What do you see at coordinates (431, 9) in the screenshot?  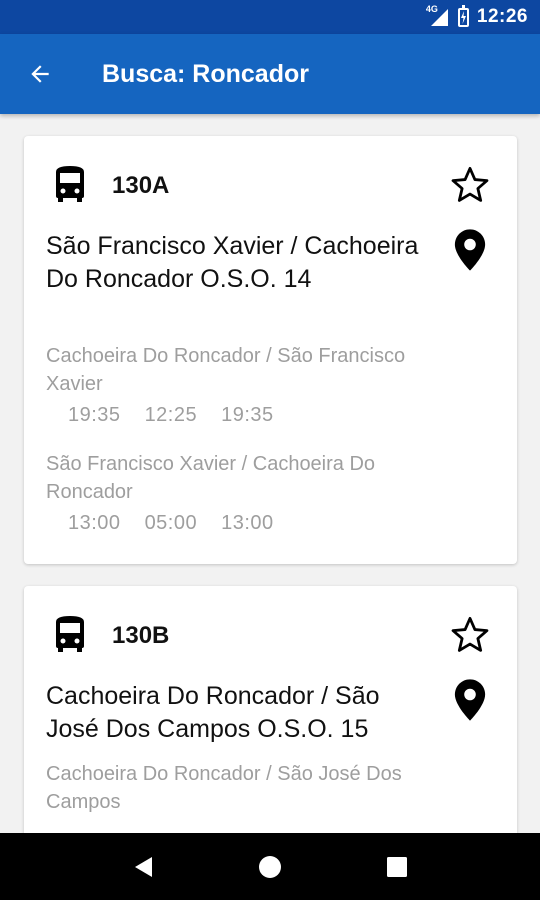 I see `network-type: 4G` at bounding box center [431, 9].